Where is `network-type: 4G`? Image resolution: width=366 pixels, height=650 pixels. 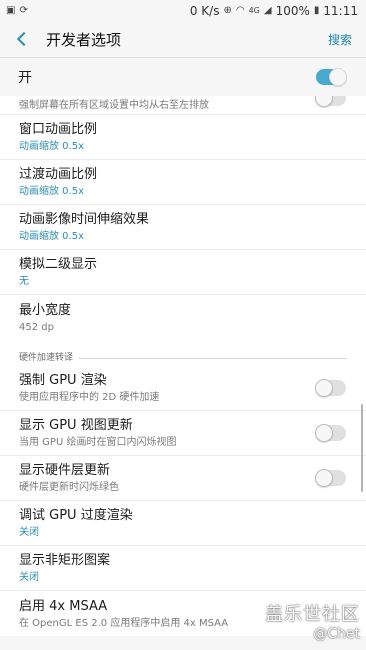
network-type: 4G is located at coordinates (254, 10).